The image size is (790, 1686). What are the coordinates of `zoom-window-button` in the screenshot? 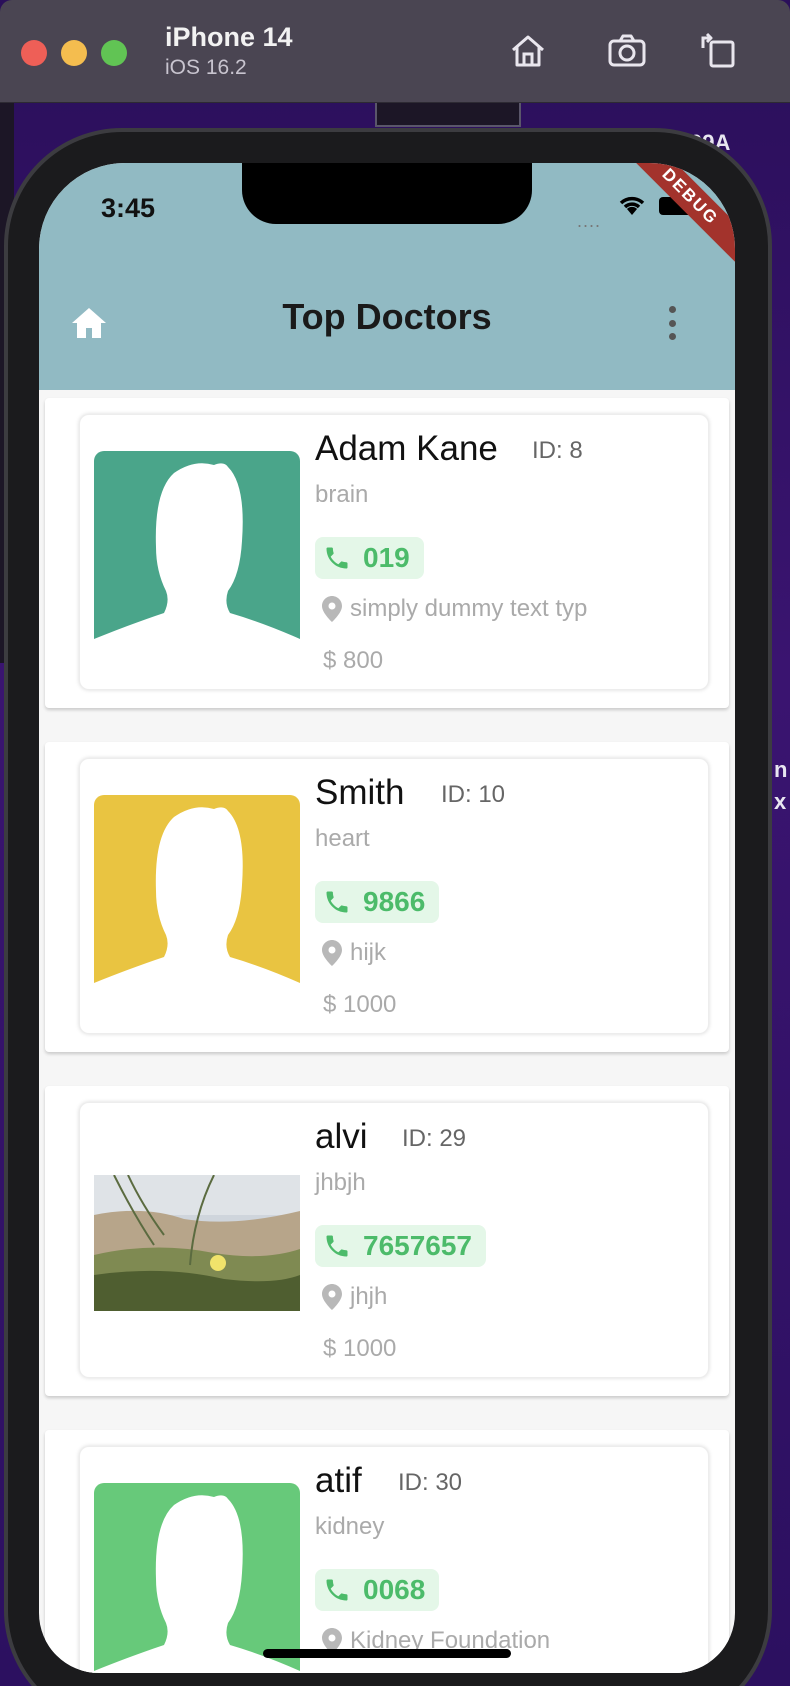 It's located at (114, 53).